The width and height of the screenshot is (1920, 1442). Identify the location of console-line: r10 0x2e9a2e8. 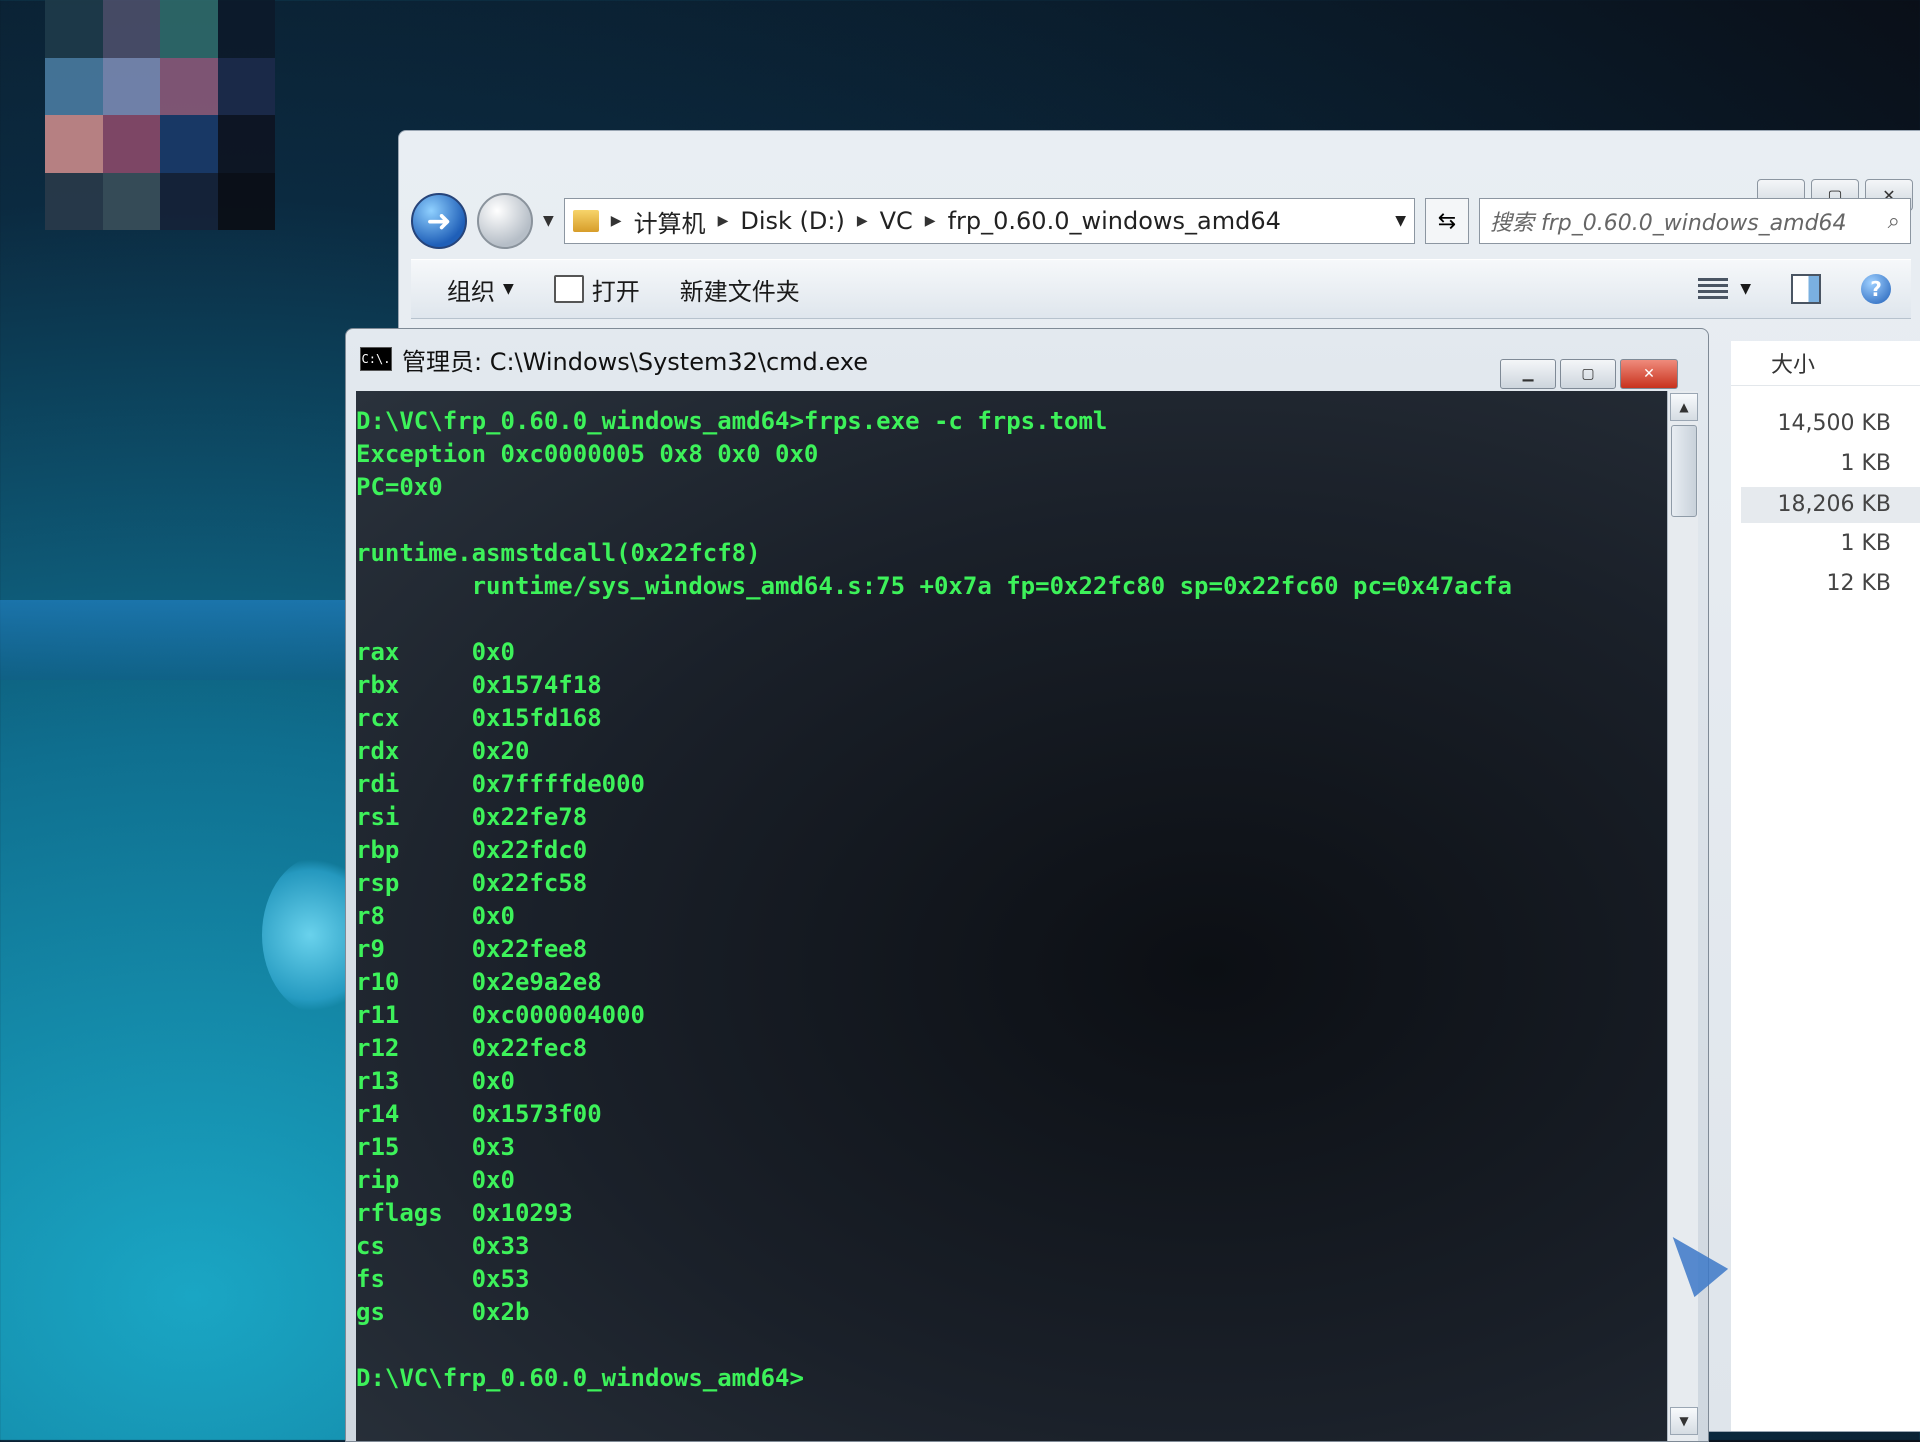
(479, 982).